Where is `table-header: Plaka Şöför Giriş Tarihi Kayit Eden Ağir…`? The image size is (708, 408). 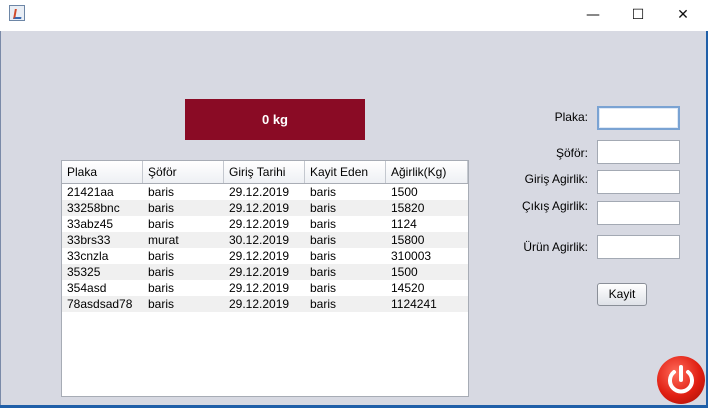
table-header: Plaka Şöför Giriş Tarihi Kayit Eden Ağir… is located at coordinates (265, 172).